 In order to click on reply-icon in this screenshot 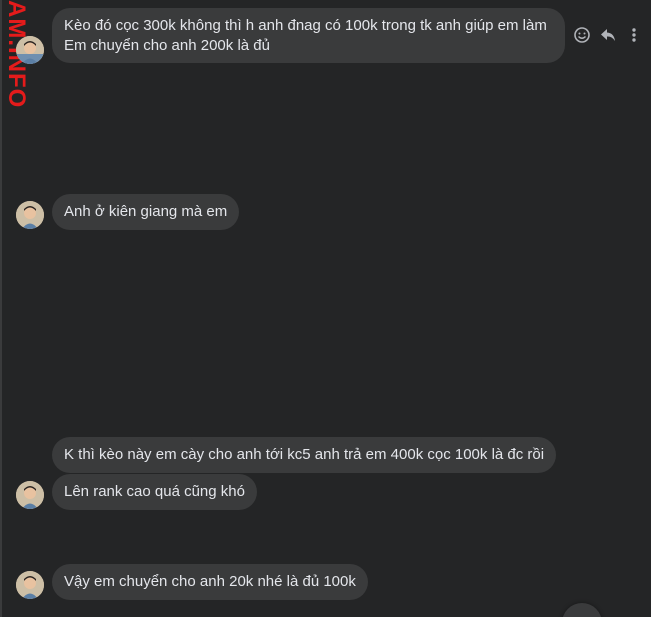, I will do `click(608, 35)`.